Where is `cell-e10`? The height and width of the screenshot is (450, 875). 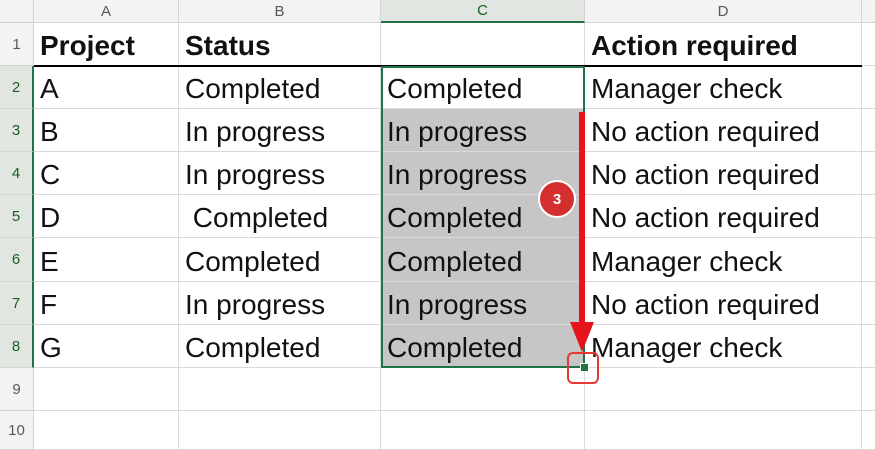 cell-e10 is located at coordinates (868, 430).